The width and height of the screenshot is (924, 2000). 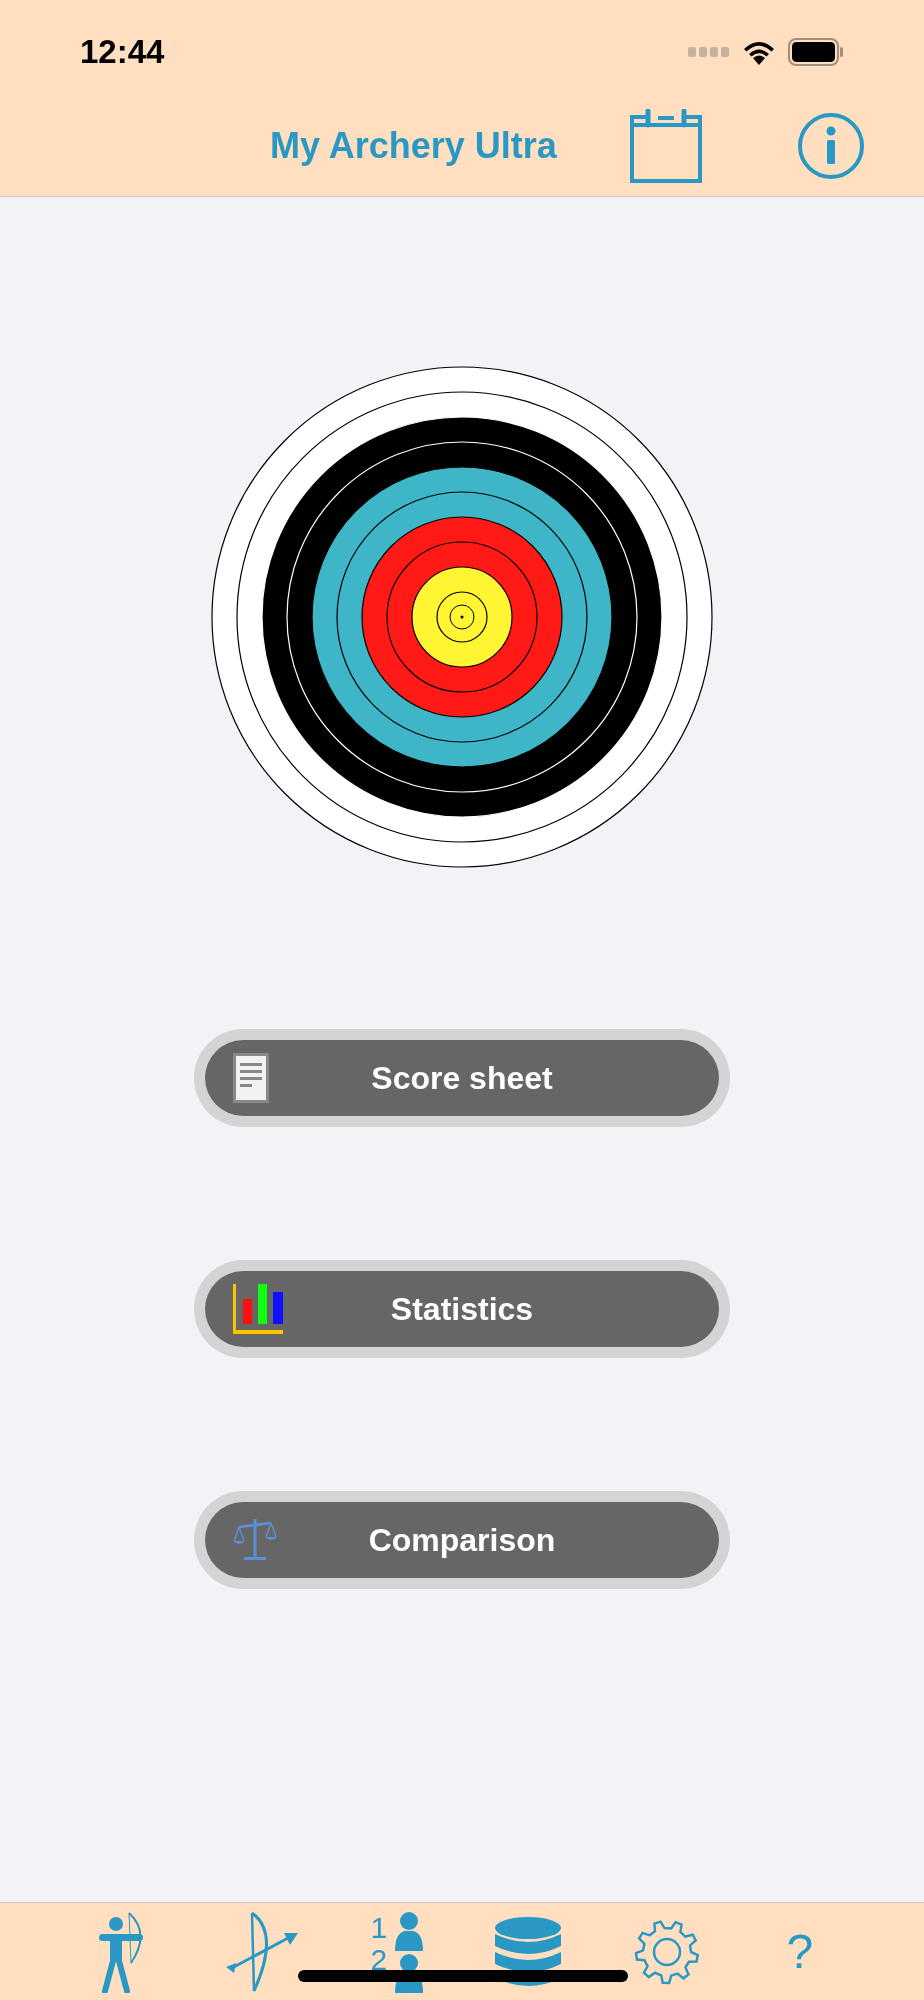 What do you see at coordinates (251, 1078) in the screenshot?
I see `document-icon` at bounding box center [251, 1078].